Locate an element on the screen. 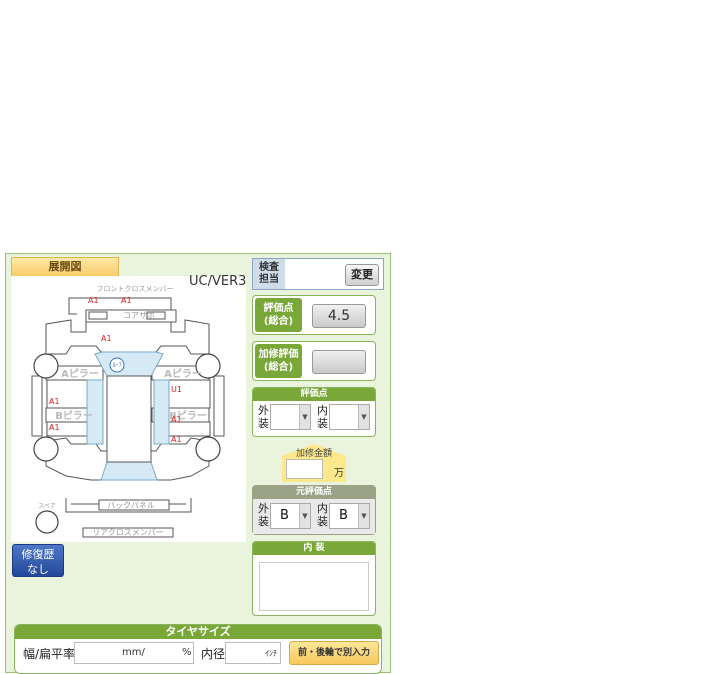 Image resolution: width=703 pixels, height=674 pixels. original-interior-select: B ▼ is located at coordinates (349, 516).